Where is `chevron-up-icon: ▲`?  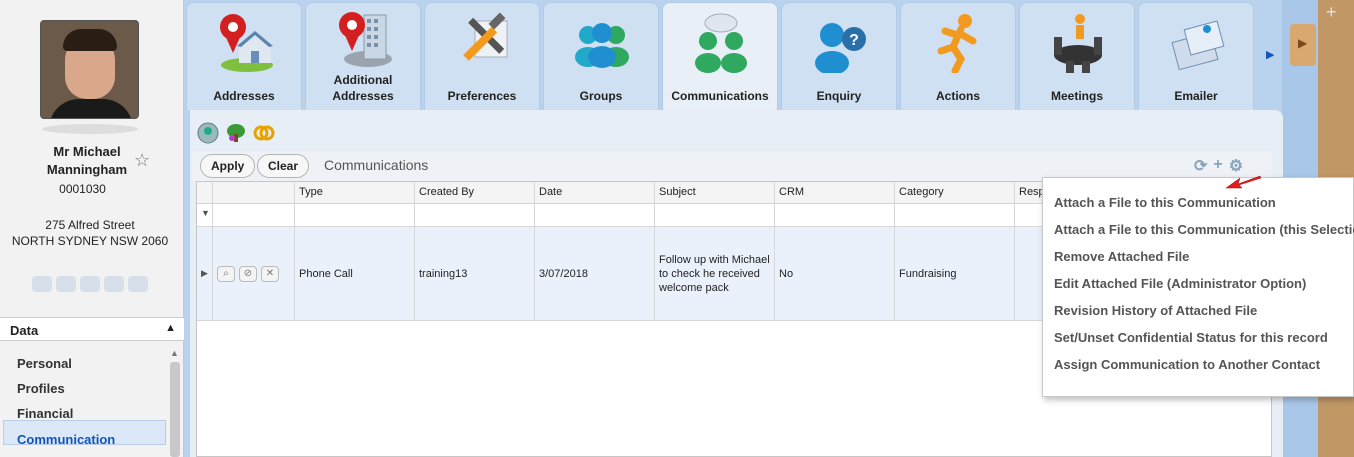 chevron-up-icon: ▲ is located at coordinates (170, 328).